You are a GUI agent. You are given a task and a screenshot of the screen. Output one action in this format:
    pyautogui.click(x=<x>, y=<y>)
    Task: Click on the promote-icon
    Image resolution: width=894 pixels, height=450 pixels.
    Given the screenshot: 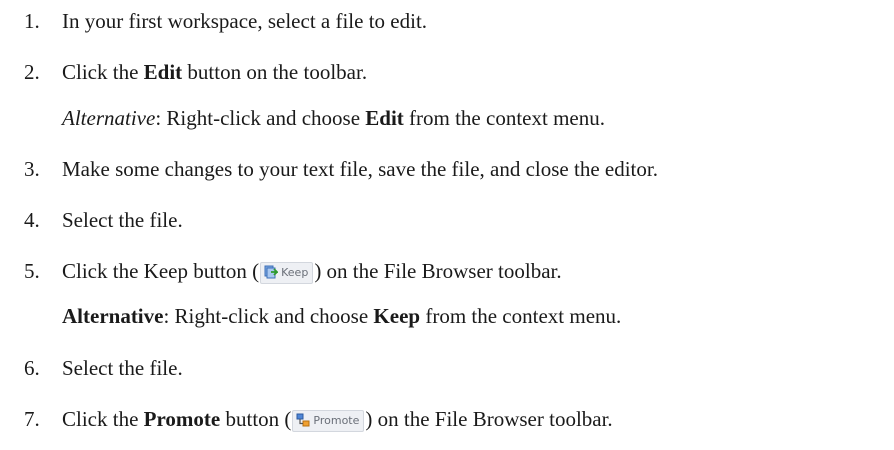 What is the action you would take?
    pyautogui.click(x=303, y=420)
    